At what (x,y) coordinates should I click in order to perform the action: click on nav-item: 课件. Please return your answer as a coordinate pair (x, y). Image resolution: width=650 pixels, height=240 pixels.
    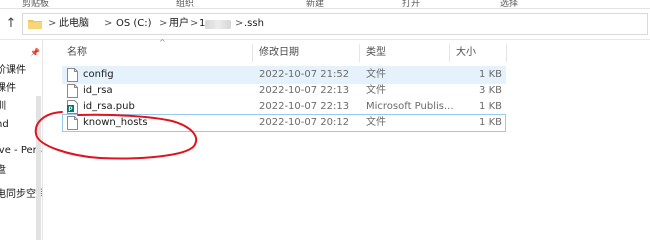
    Looking at the image, I should click on (21, 89).